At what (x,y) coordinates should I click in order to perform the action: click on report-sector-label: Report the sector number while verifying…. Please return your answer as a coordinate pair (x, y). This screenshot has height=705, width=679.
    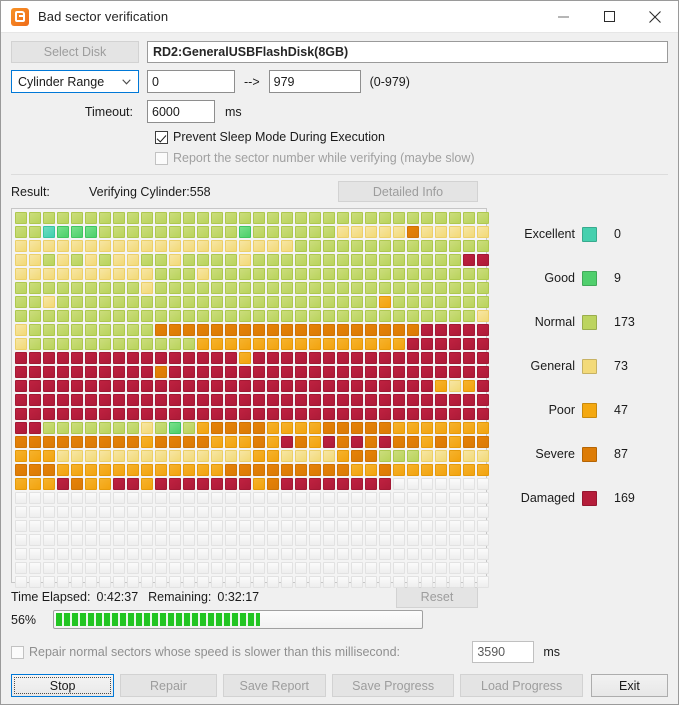
    Looking at the image, I should click on (324, 158).